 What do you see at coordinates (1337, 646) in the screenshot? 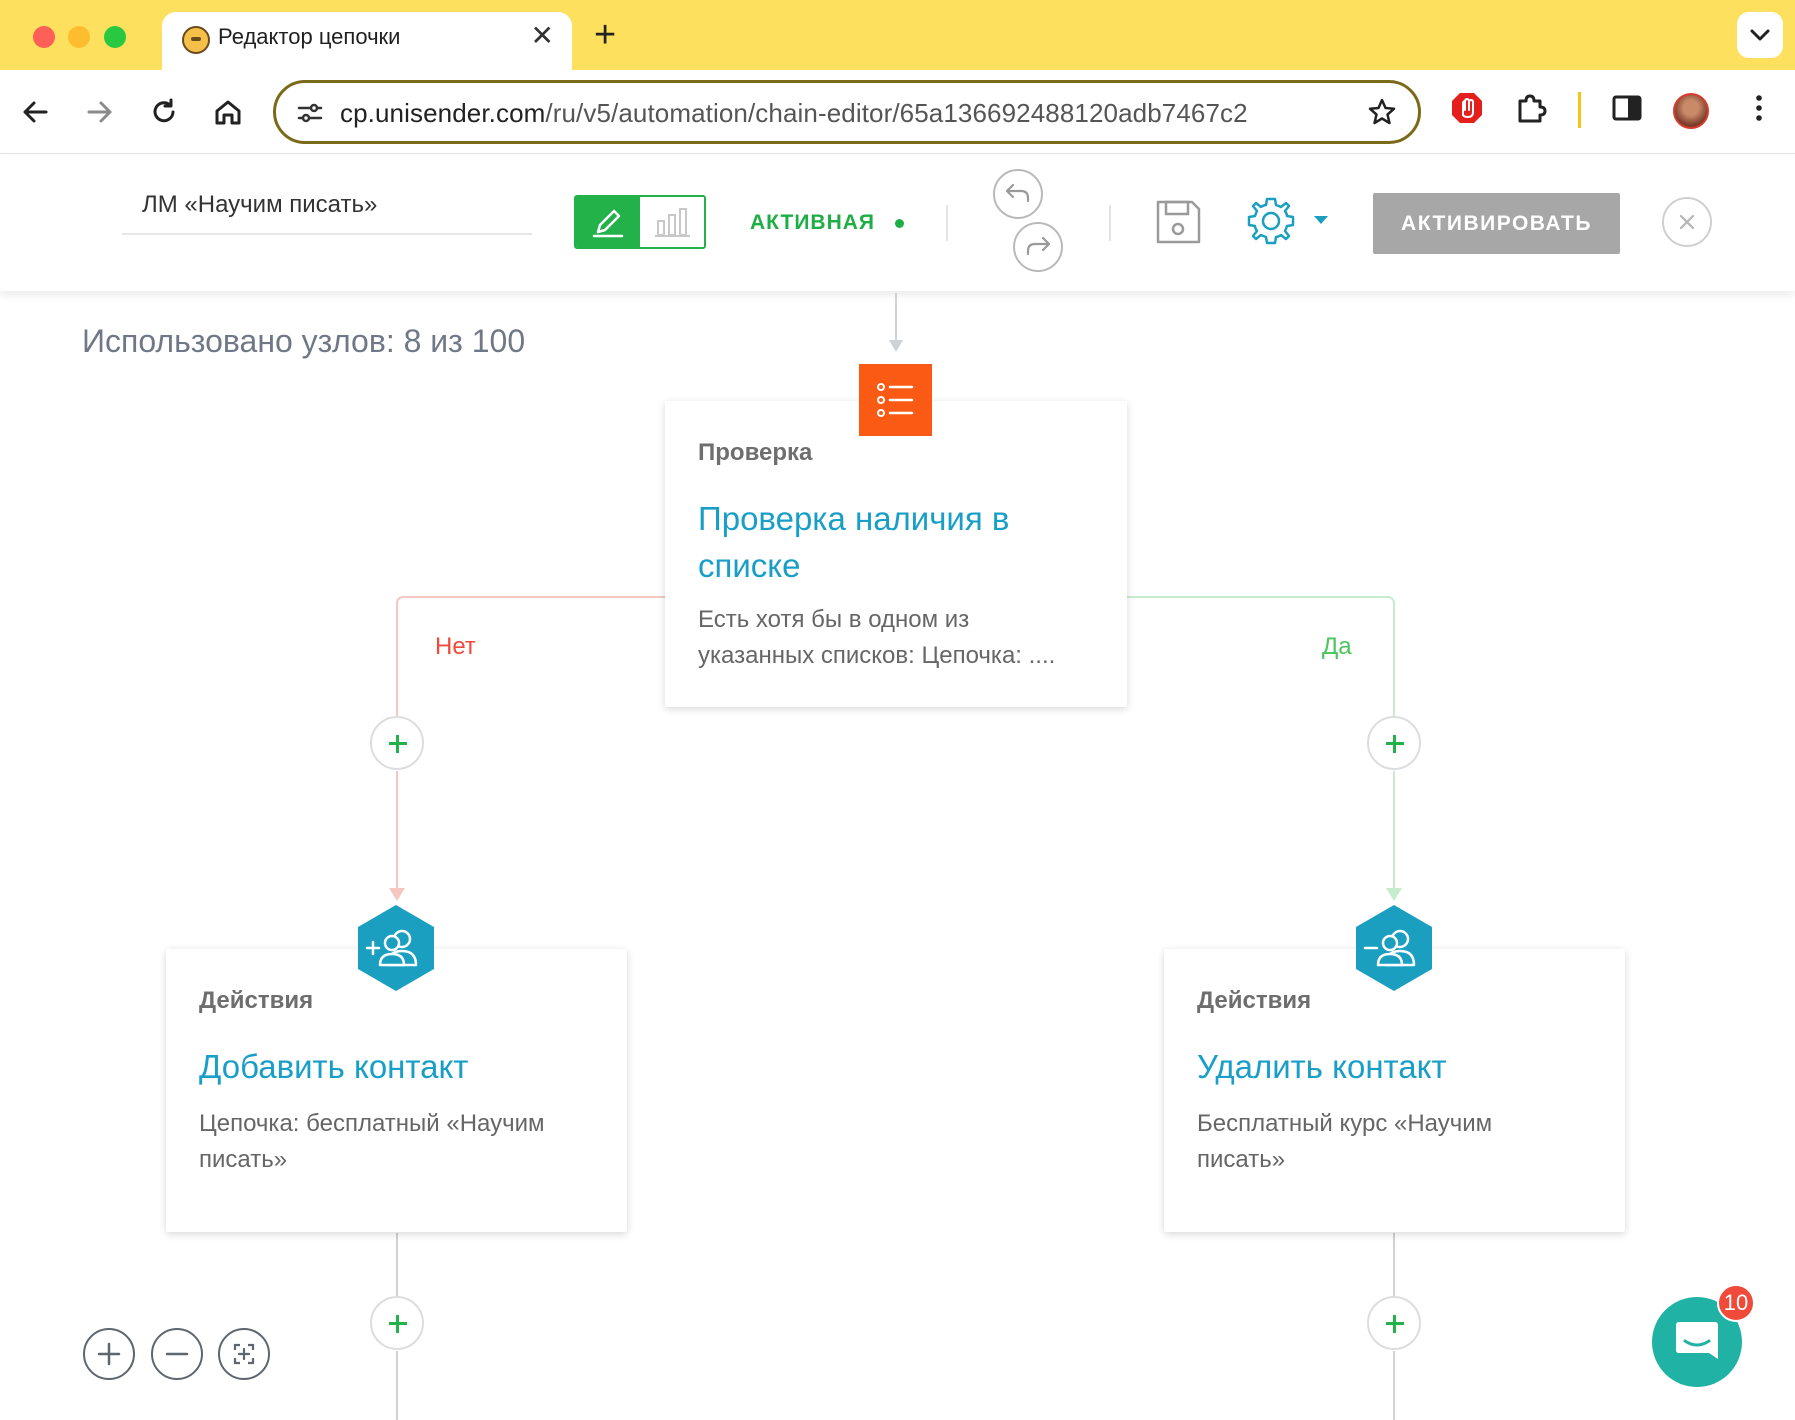
I see `branch-yes-label: Да` at bounding box center [1337, 646].